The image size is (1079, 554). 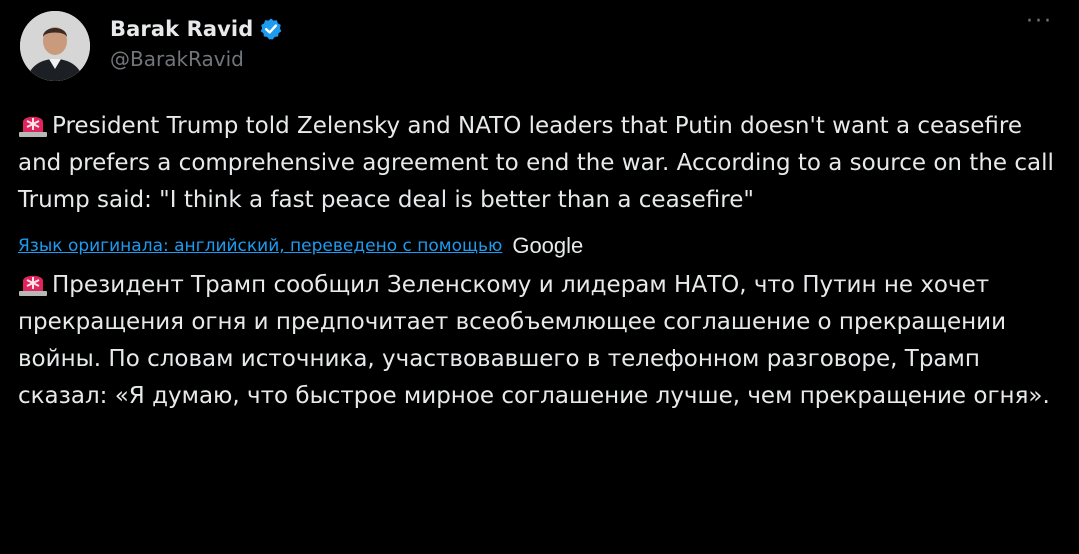 I want to click on tweet-header: Barak Ravid @BarakRavid, so click(x=539, y=46).